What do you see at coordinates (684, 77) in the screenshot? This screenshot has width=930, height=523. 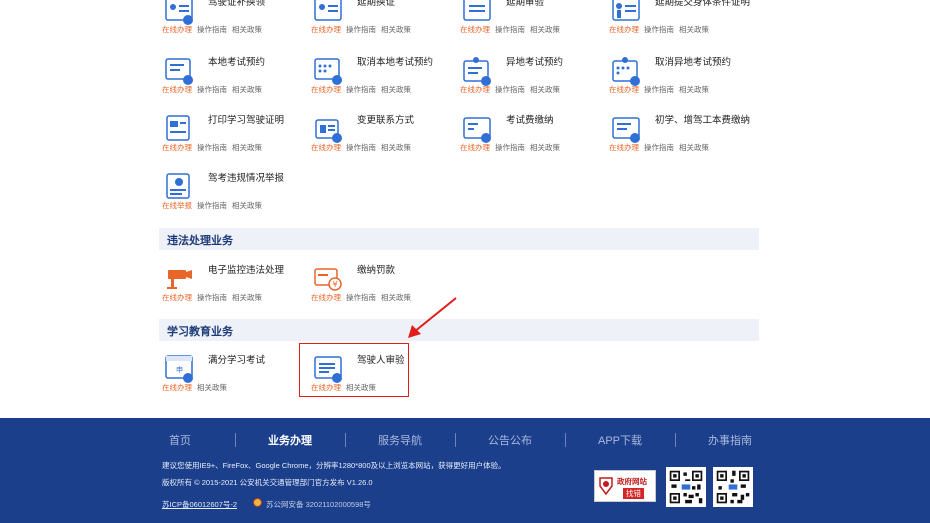 I see `service-item-cancel-remote: 取消异地考试预约 在线办理 操作指南 相关政策` at bounding box center [684, 77].